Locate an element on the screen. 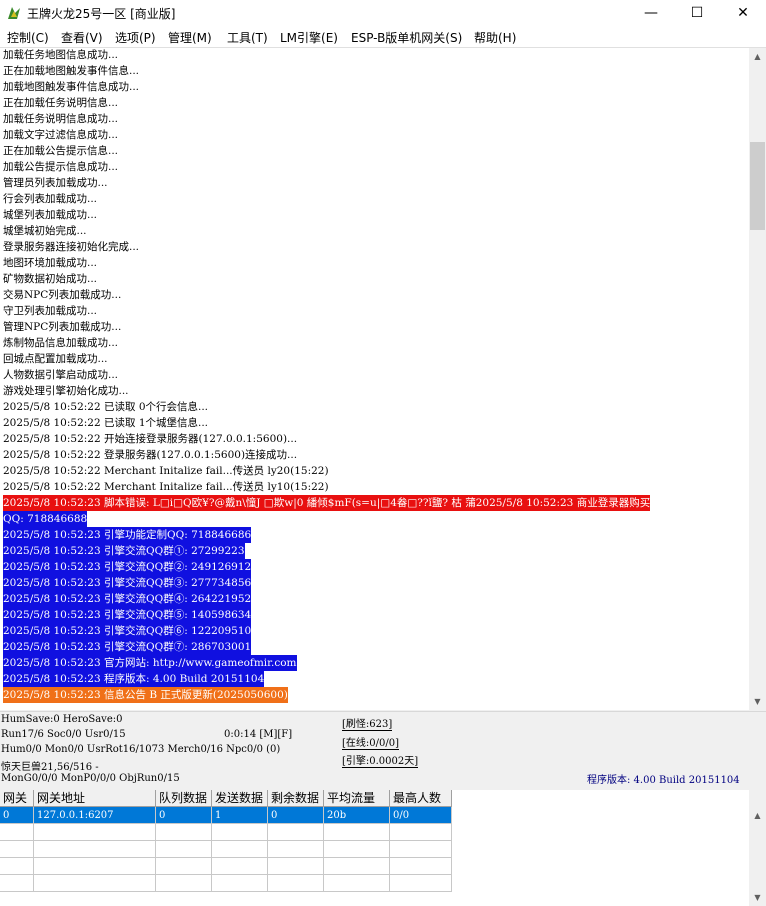  table-cell: 1 is located at coordinates (240, 815).